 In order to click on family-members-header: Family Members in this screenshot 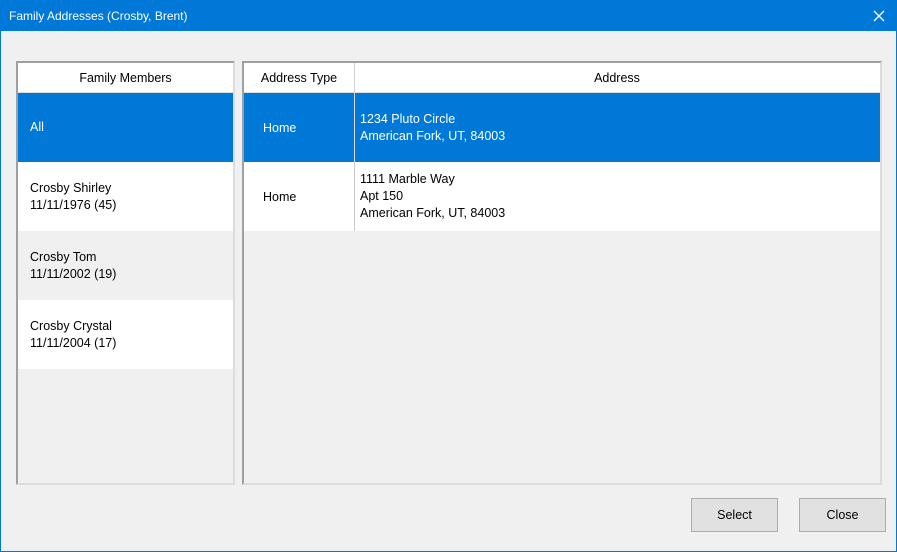, I will do `click(125, 78)`.